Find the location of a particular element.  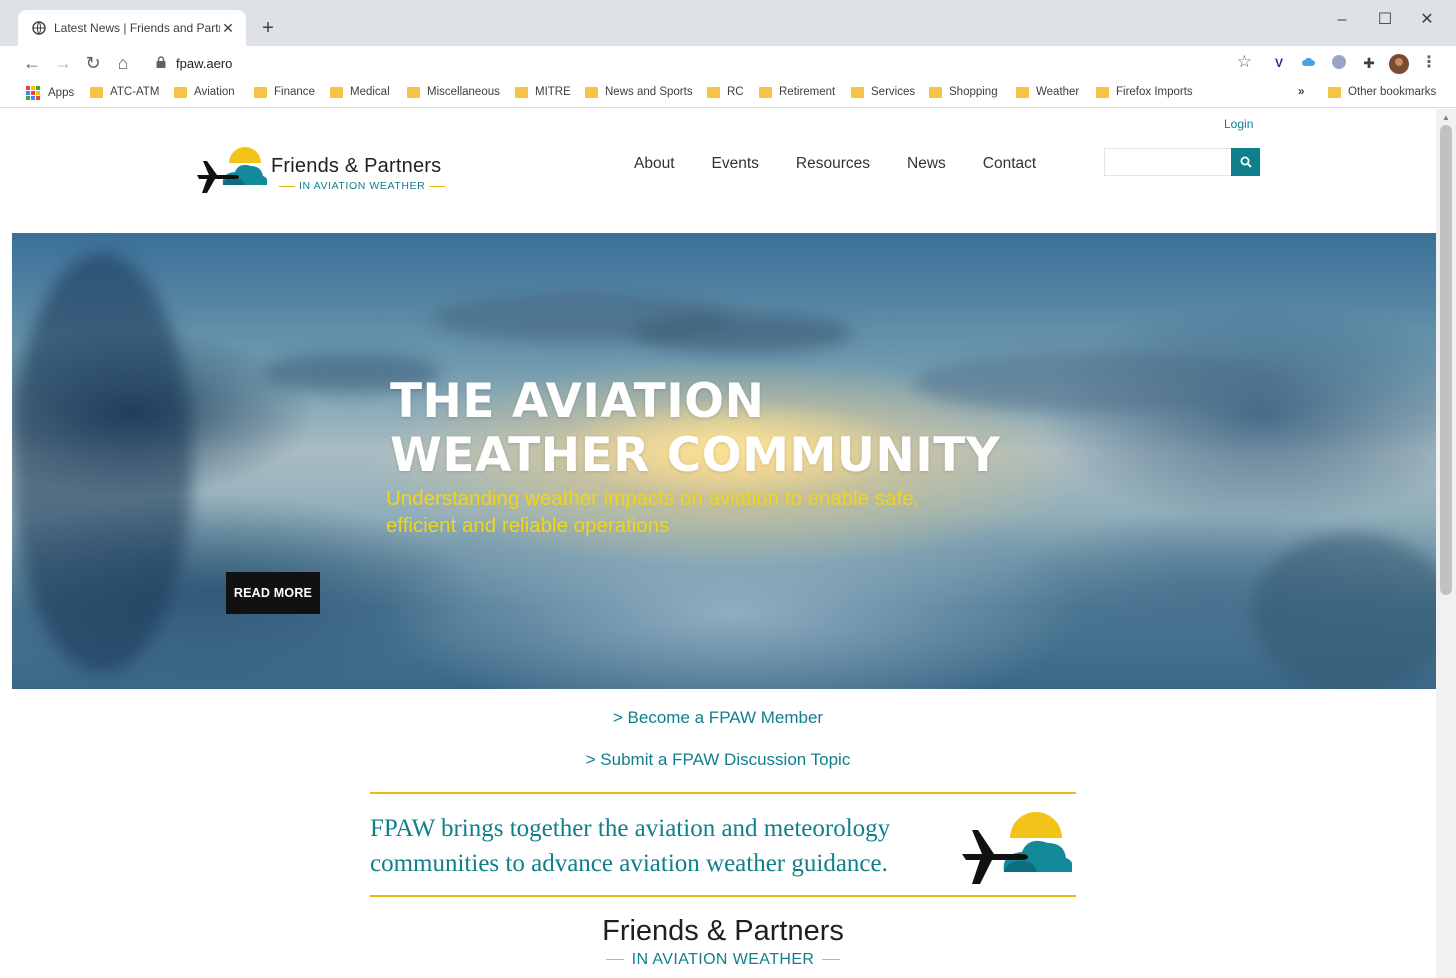

bookmark-label: Finance is located at coordinates (294, 92).